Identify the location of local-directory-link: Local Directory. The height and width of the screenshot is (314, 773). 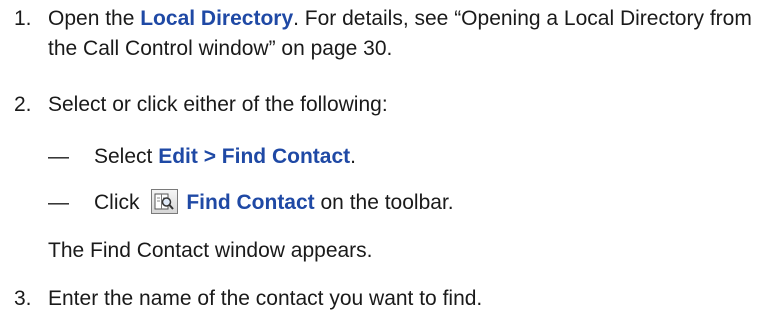
(216, 18).